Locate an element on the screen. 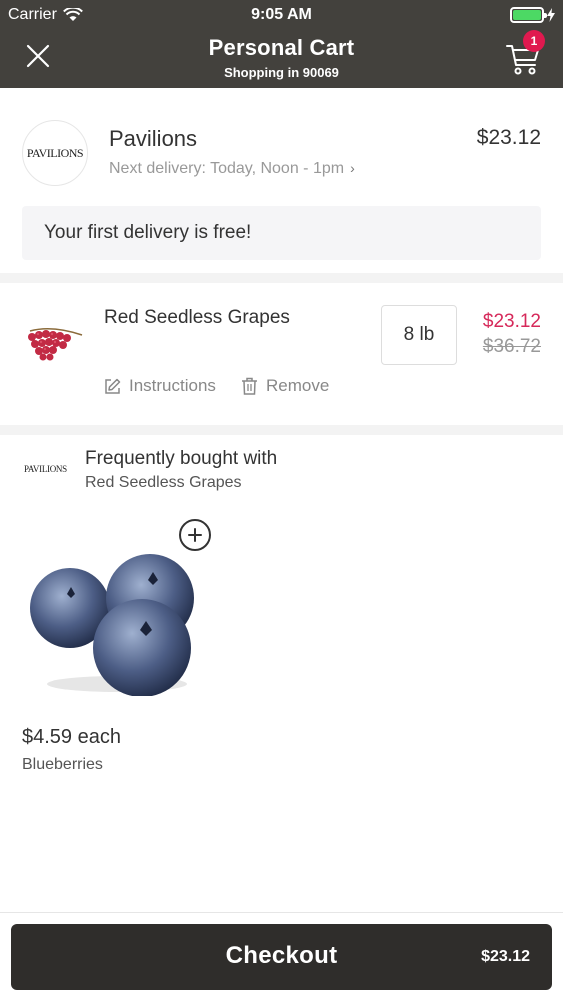 The height and width of the screenshot is (1000, 563). instructions-label: Instructions is located at coordinates (172, 385).